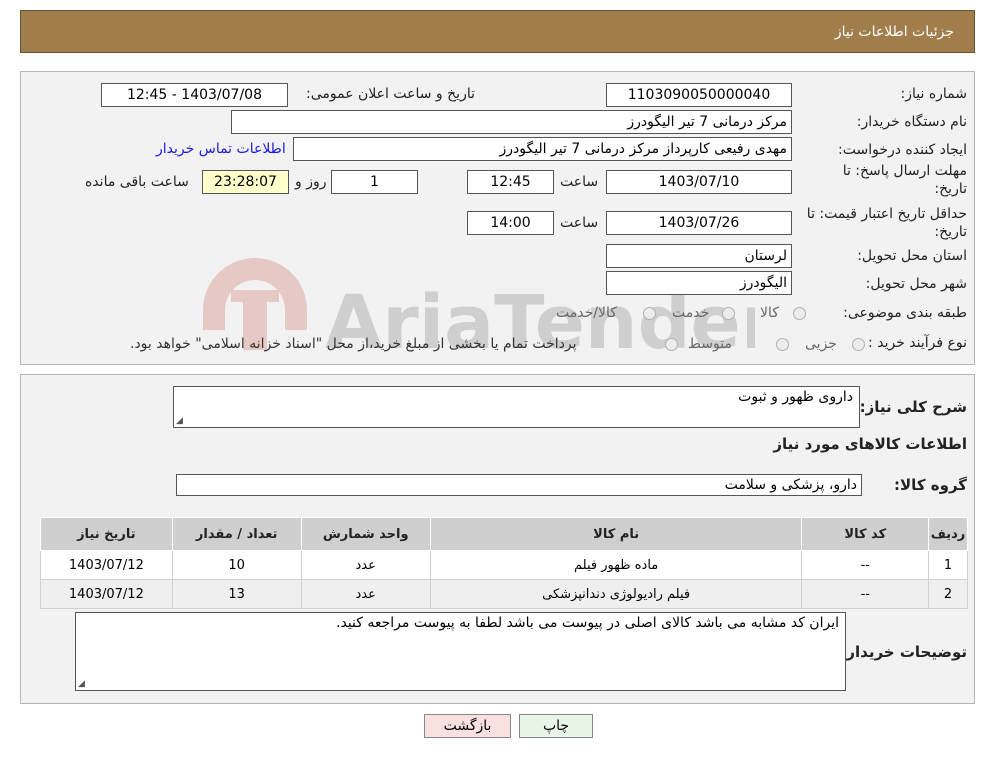 This screenshot has width=985, height=759. Describe the element at coordinates (467, 726) in the screenshot. I see `back-button: بازگشت` at that location.